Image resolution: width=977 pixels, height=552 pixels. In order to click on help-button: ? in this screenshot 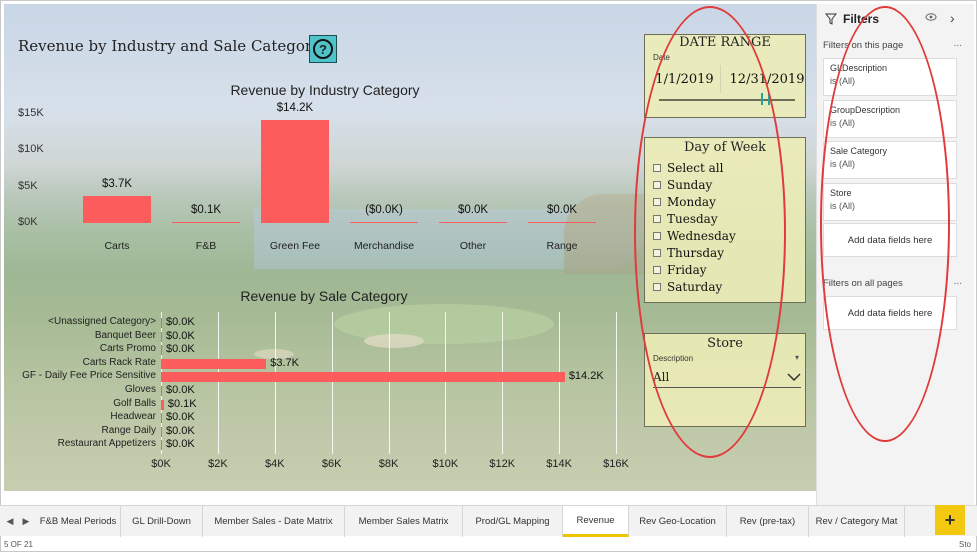, I will do `click(323, 49)`.